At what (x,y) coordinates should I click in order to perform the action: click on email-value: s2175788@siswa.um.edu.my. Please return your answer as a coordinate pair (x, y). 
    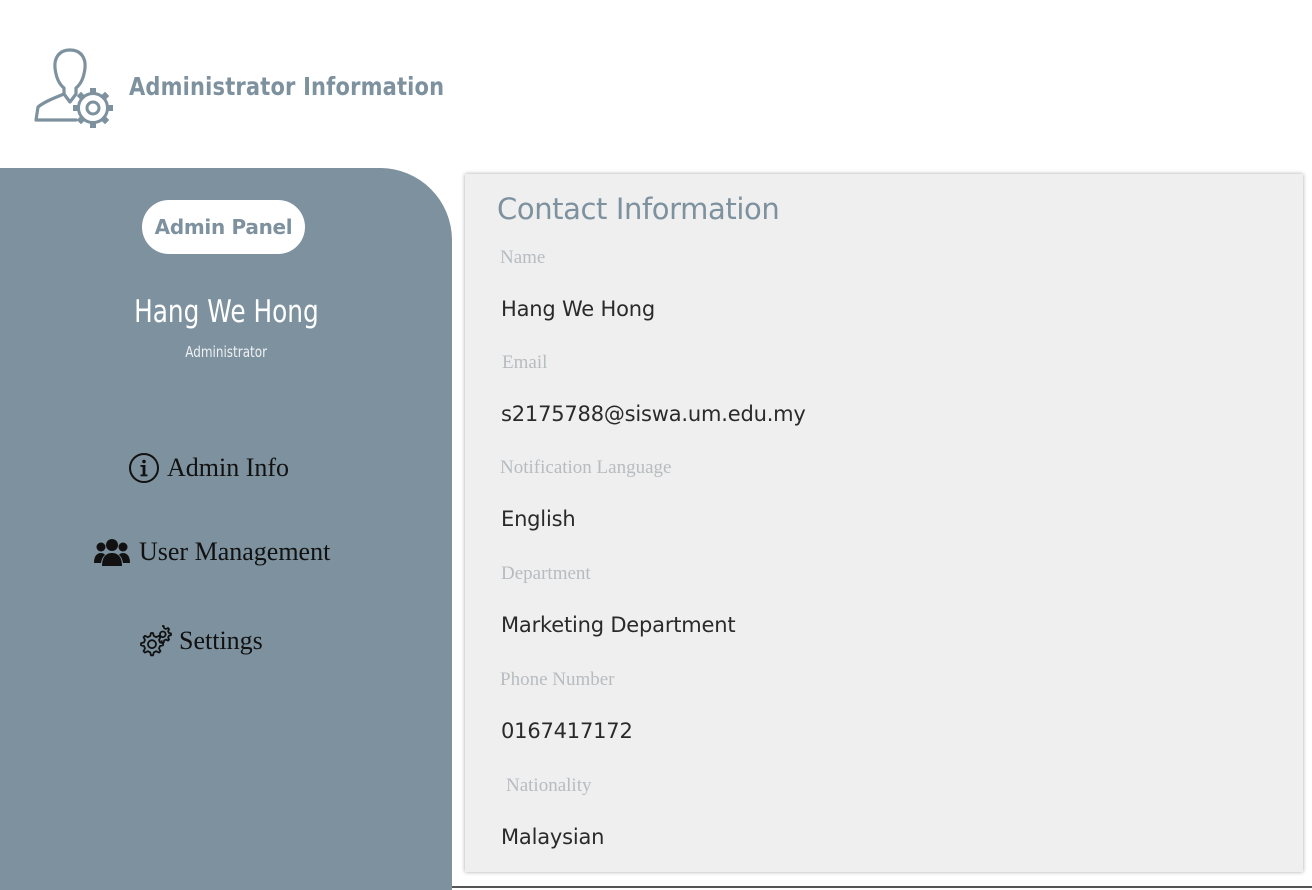
    Looking at the image, I should click on (653, 414).